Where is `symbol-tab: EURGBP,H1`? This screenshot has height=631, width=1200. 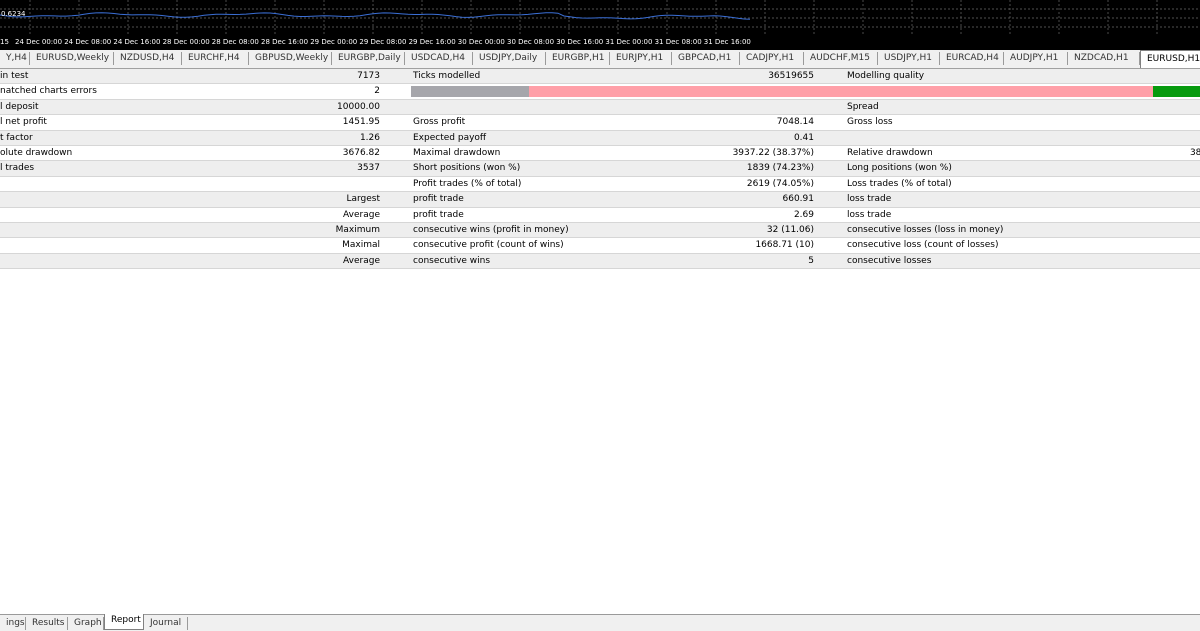
symbol-tab: EURGBP,H1 is located at coordinates (578, 58).